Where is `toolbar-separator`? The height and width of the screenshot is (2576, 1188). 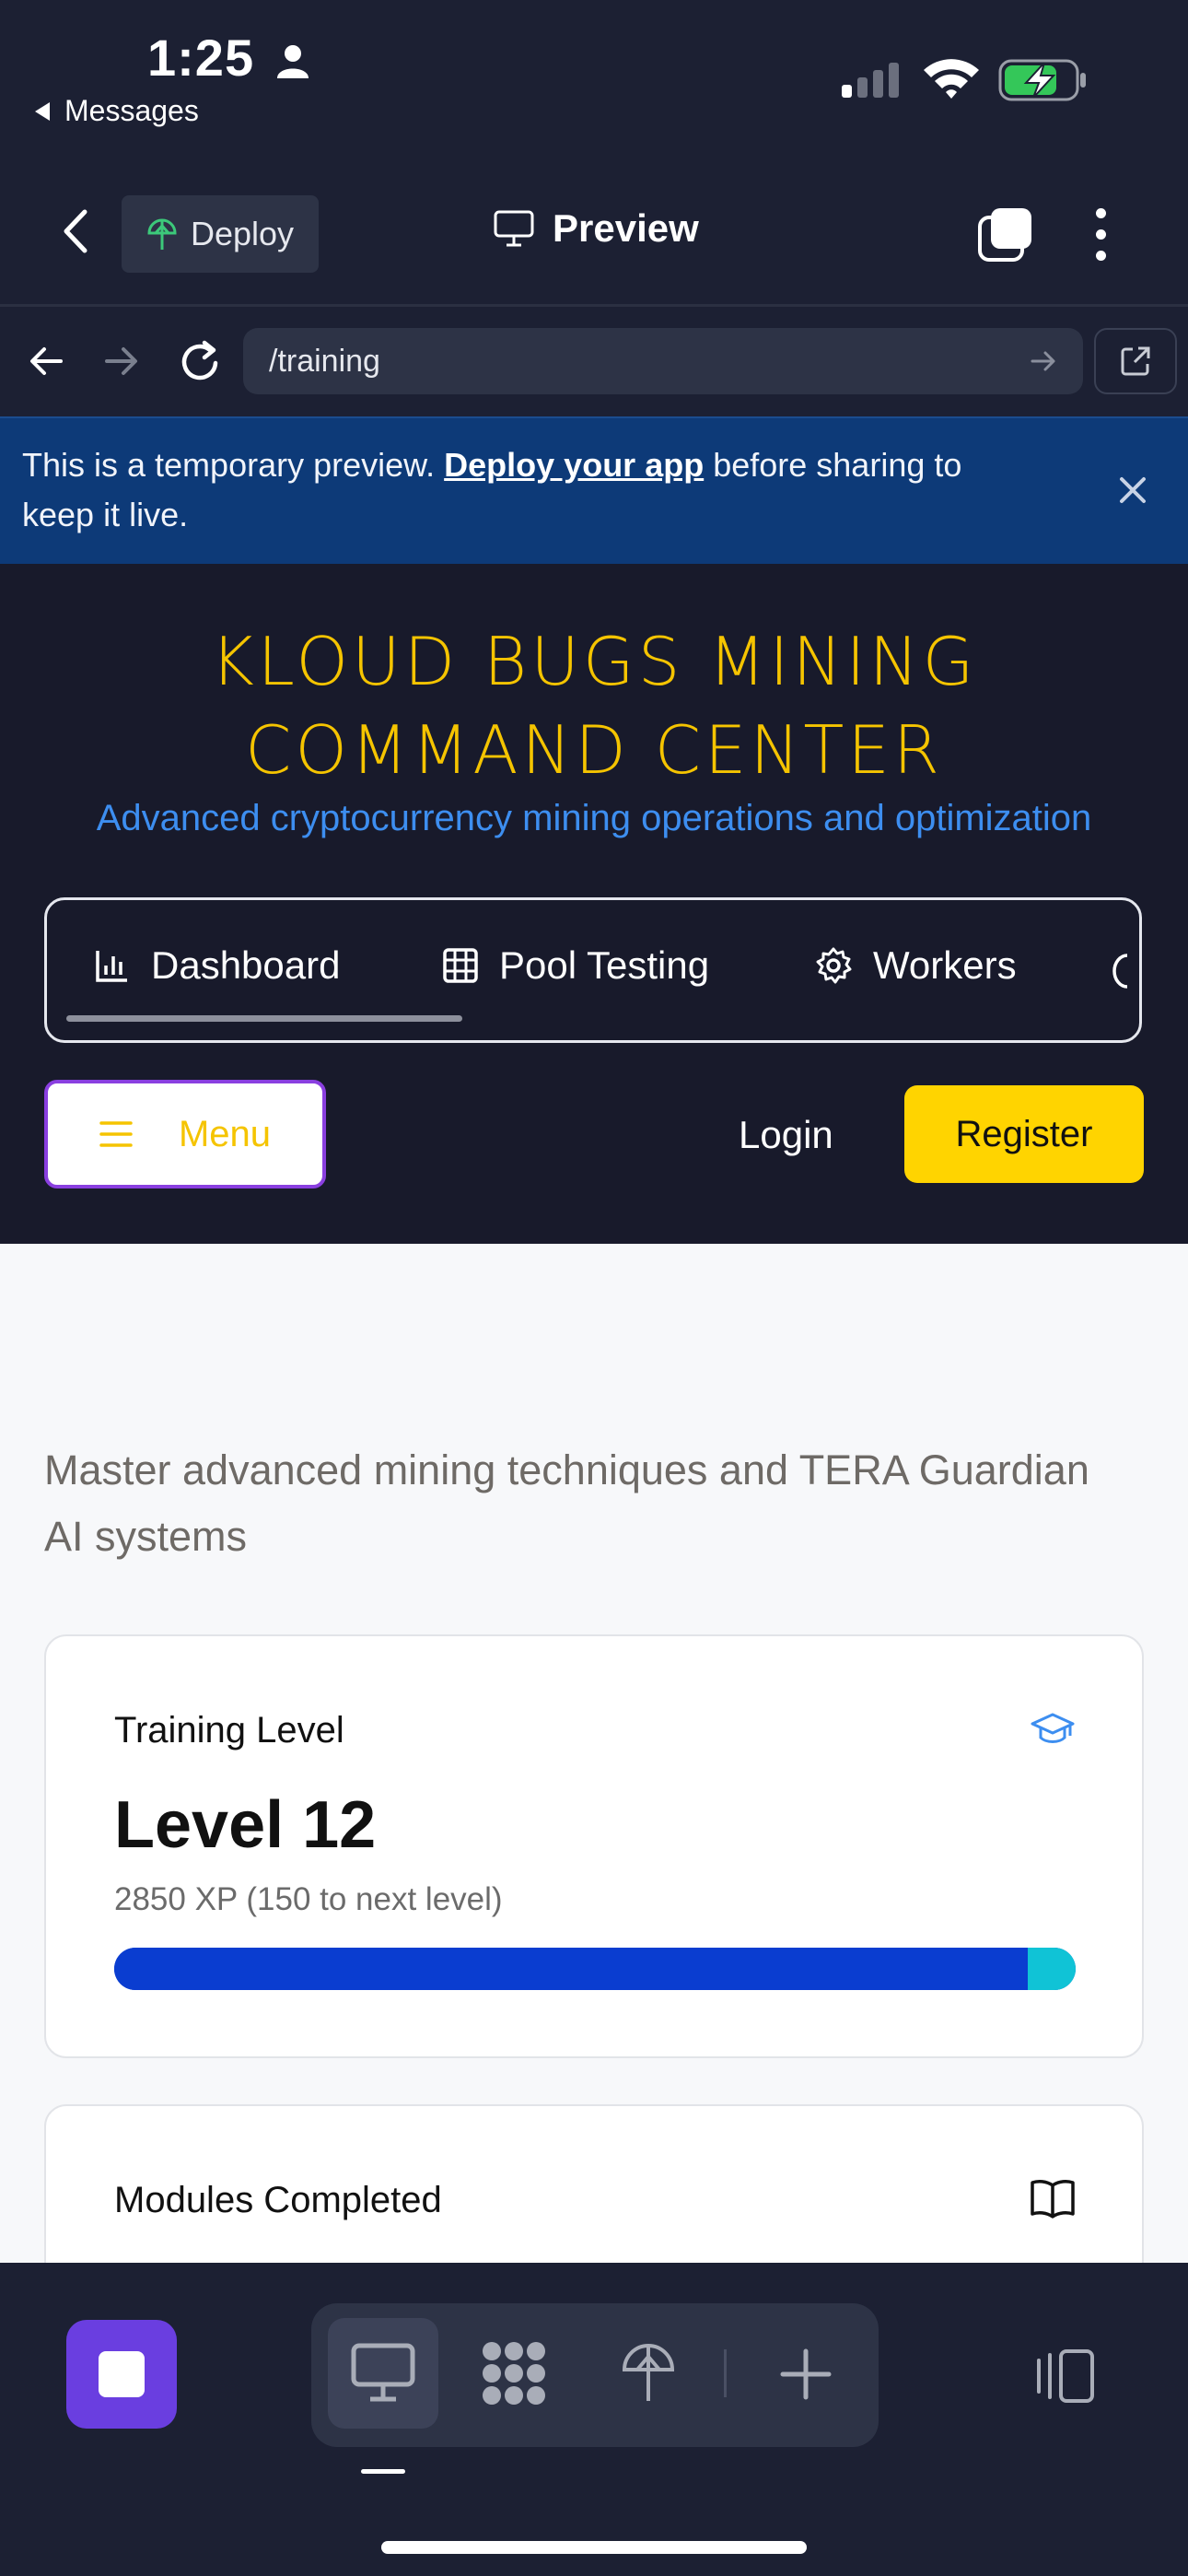 toolbar-separator is located at coordinates (725, 2373).